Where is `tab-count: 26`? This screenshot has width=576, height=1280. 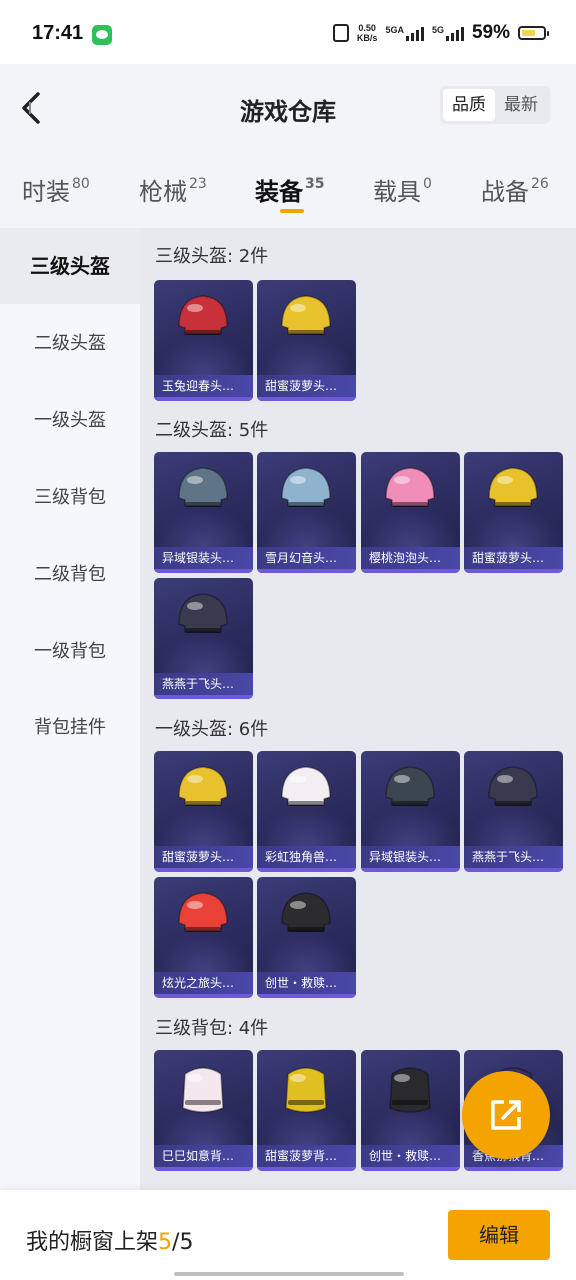 tab-count: 26 is located at coordinates (540, 184).